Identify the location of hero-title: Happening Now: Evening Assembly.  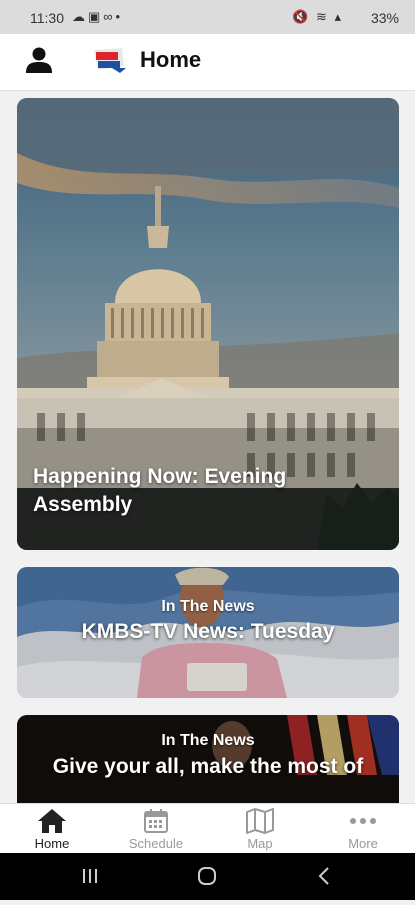
(160, 490).